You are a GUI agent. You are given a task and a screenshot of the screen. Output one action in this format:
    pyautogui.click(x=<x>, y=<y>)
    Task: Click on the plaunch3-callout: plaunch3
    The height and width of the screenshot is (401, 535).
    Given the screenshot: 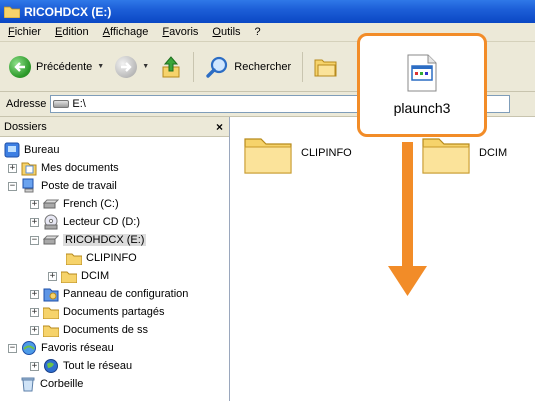 What is the action you would take?
    pyautogui.click(x=422, y=85)
    